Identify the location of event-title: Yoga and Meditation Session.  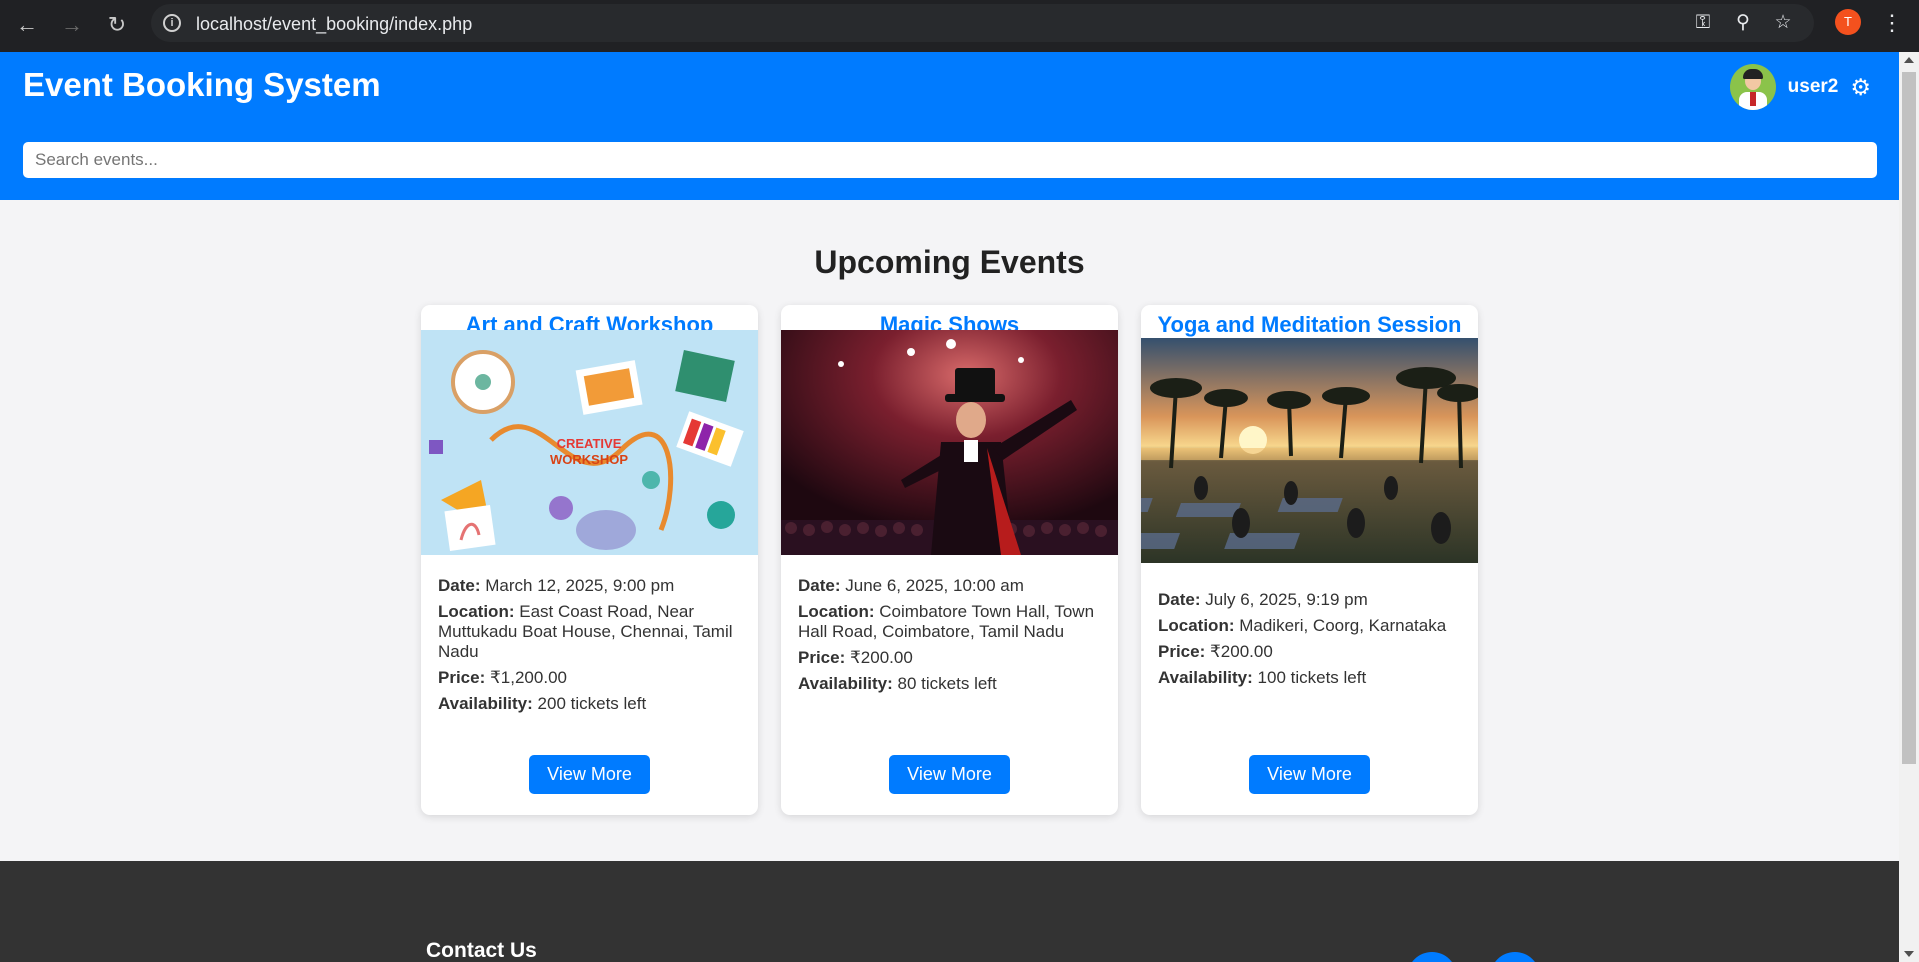
(1309, 325).